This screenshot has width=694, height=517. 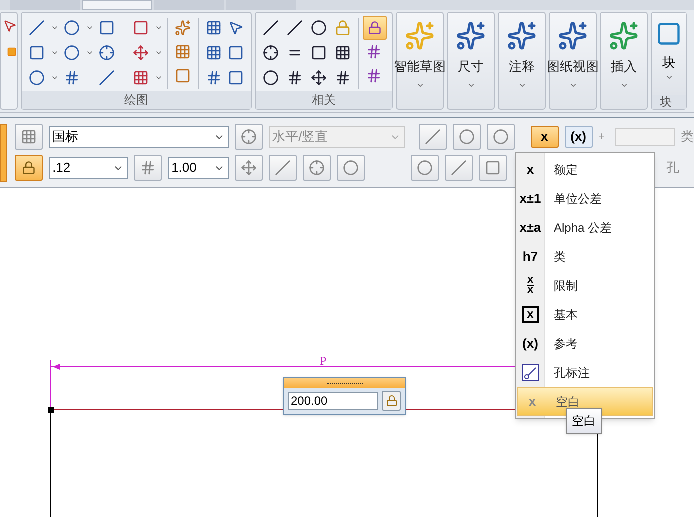 What do you see at coordinates (585, 169) in the screenshot?
I see `menu-item: x 额定` at bounding box center [585, 169].